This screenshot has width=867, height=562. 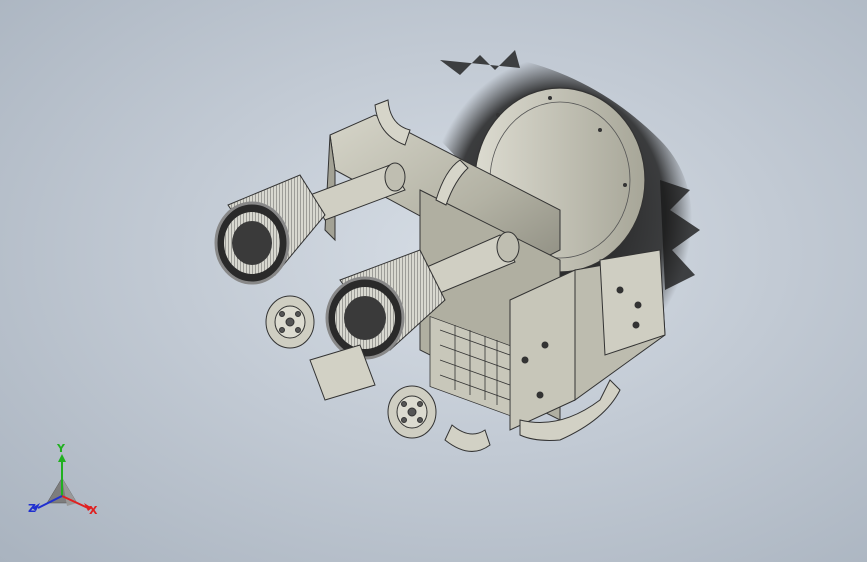 I want to click on pulley-lower, so click(x=412, y=412).